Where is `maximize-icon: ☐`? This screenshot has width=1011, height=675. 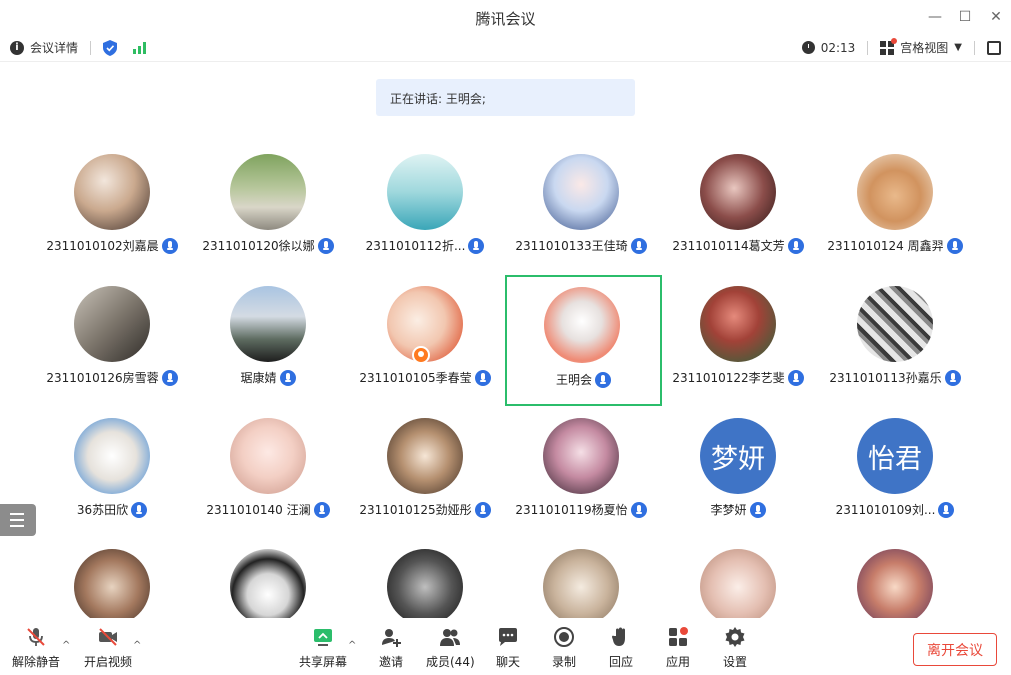
maximize-icon: ☐ is located at coordinates (965, 17).